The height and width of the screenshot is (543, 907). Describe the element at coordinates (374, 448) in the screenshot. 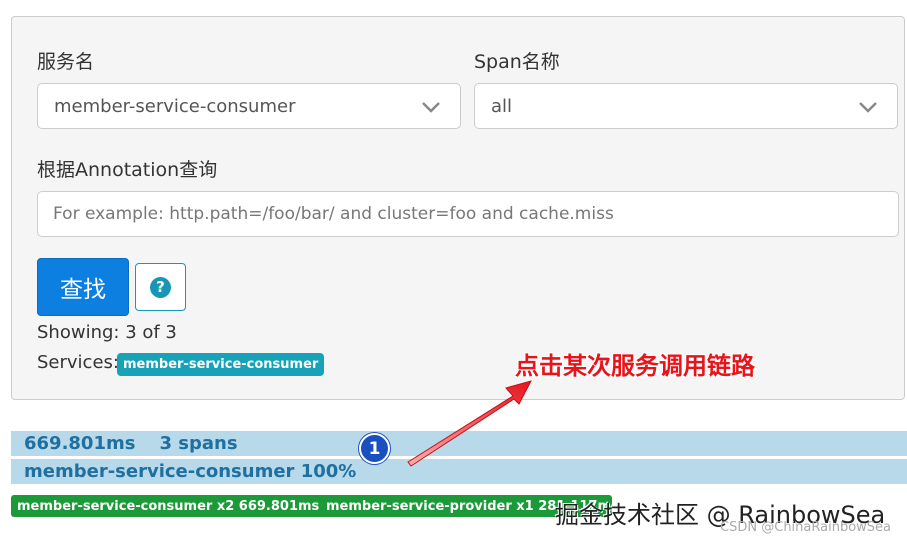

I see `step-marker-badge: 1` at that location.